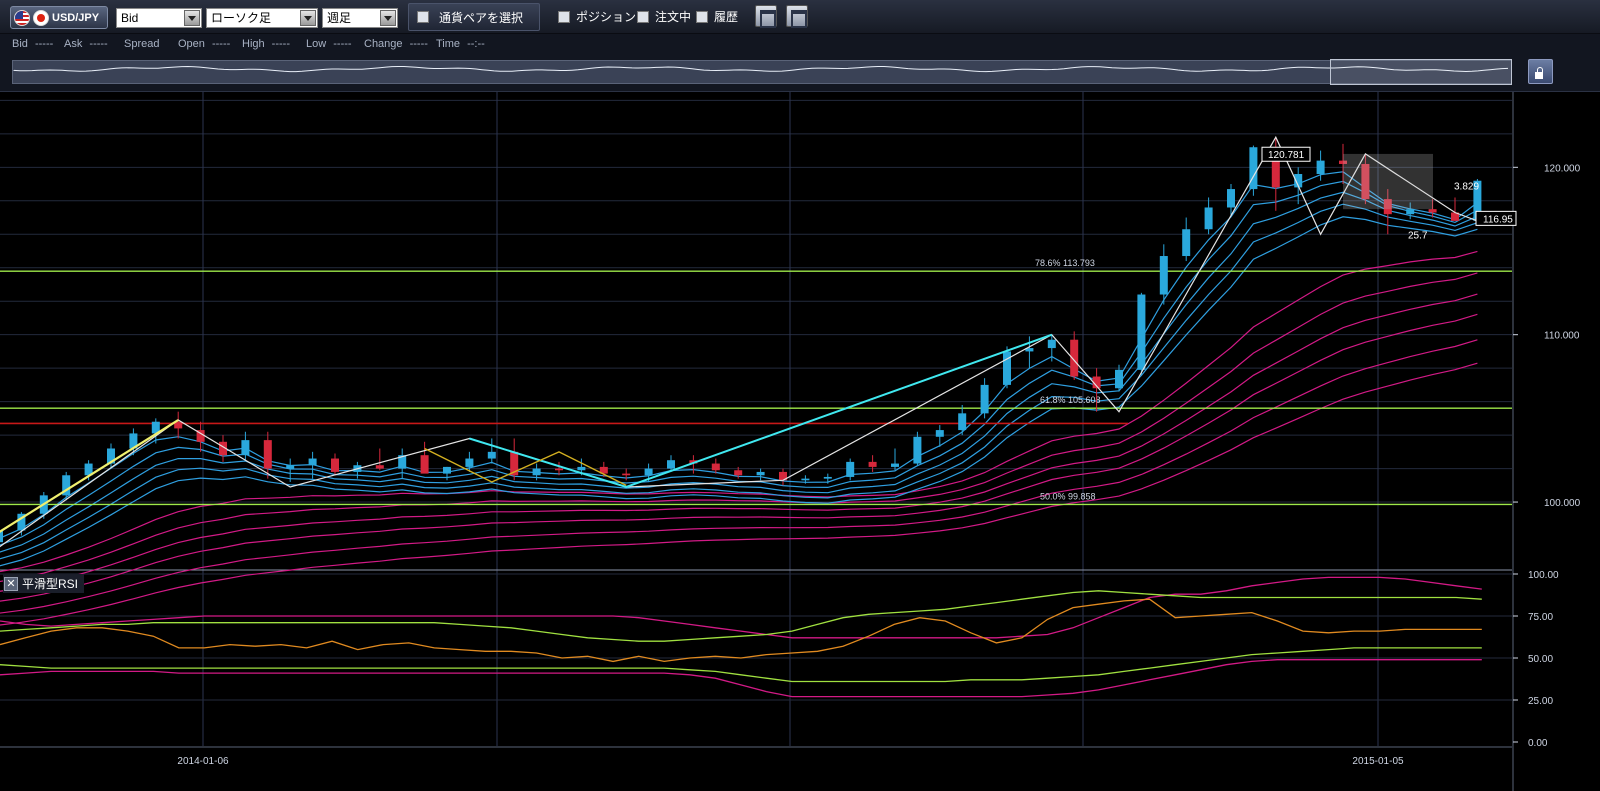 Image resolution: width=1600 pixels, height=791 pixels. Describe the element at coordinates (339, 18) in the screenshot. I see `timeframe-value: 週足` at that location.